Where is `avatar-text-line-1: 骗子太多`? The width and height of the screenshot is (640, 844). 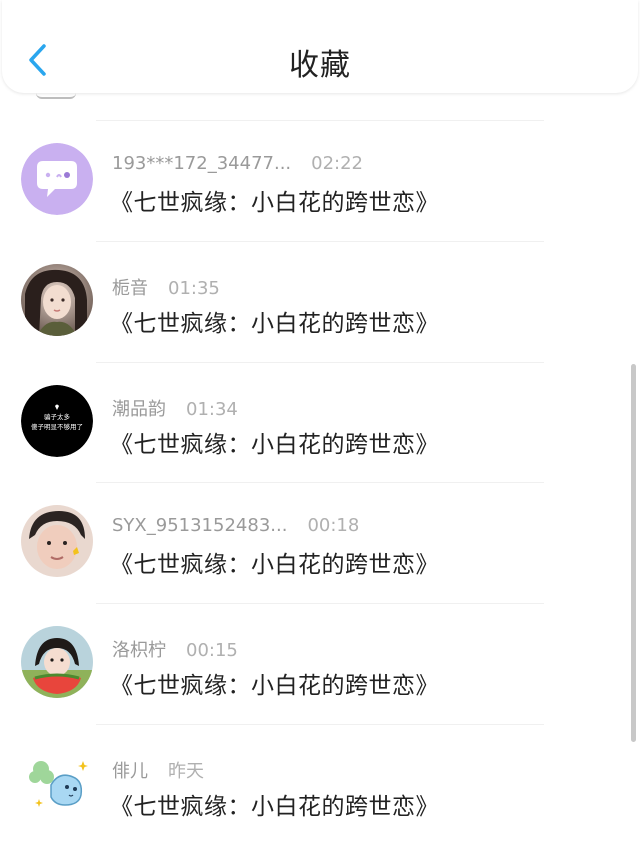
avatar-text-line-1: 骗子太多 is located at coordinates (57, 416).